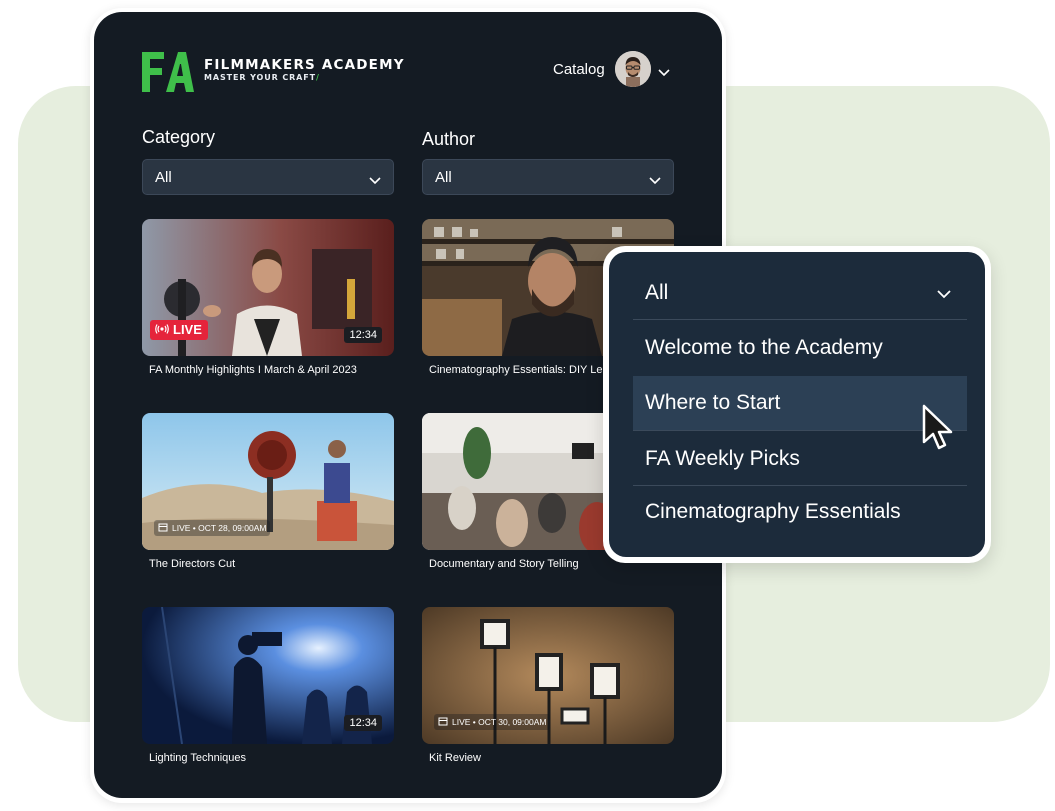 The width and height of the screenshot is (1055, 811). What do you see at coordinates (219, 528) in the screenshot?
I see `schedule-text: LIVE • OCT 28, 09:00AM` at bounding box center [219, 528].